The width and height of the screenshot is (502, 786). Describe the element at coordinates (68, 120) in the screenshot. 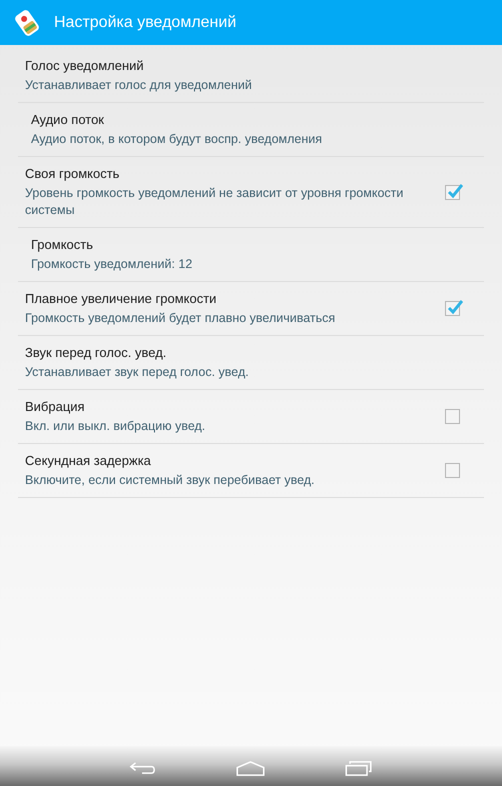

I see `setting-title: Аудио поток` at that location.